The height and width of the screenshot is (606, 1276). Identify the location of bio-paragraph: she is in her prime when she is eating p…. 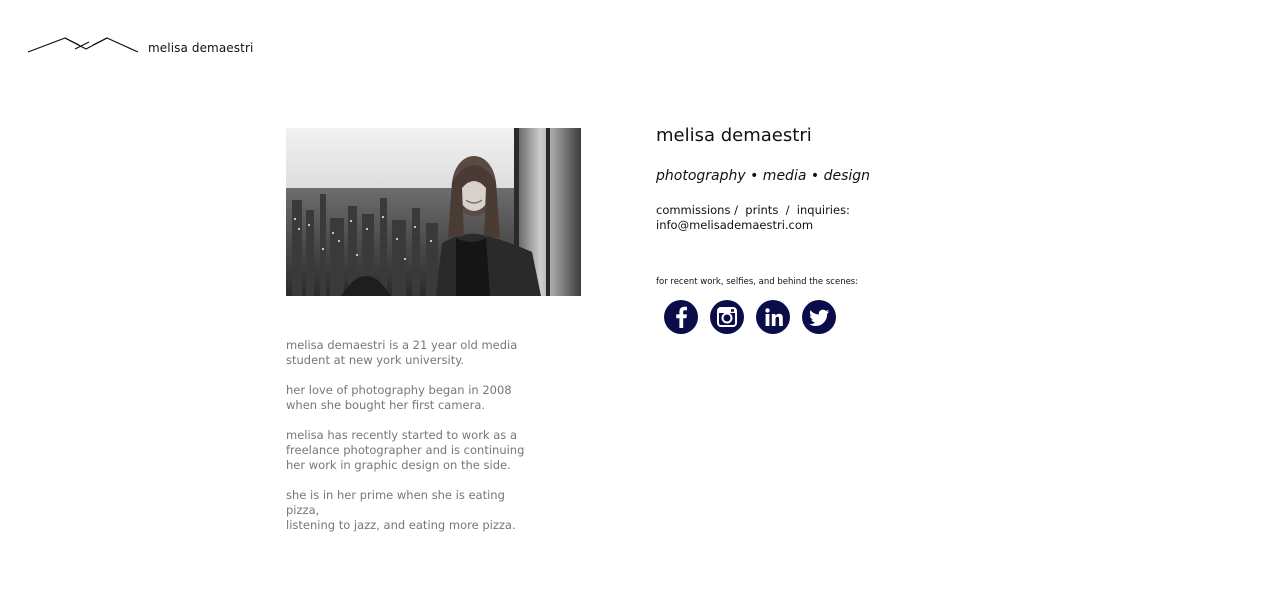
(411, 510).